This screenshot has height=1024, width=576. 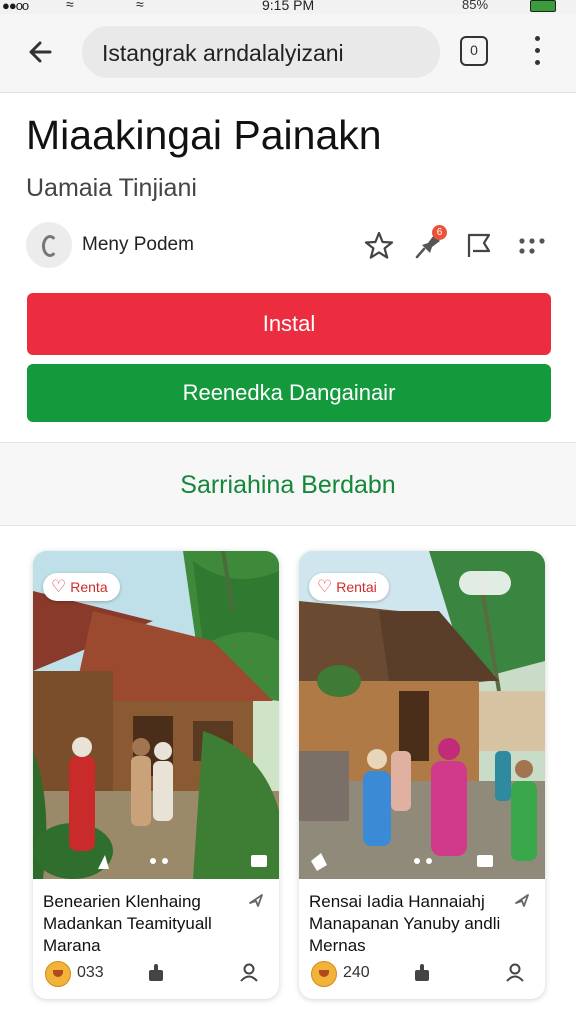 I want to click on battery-percent: 85%, so click(x=475, y=6).